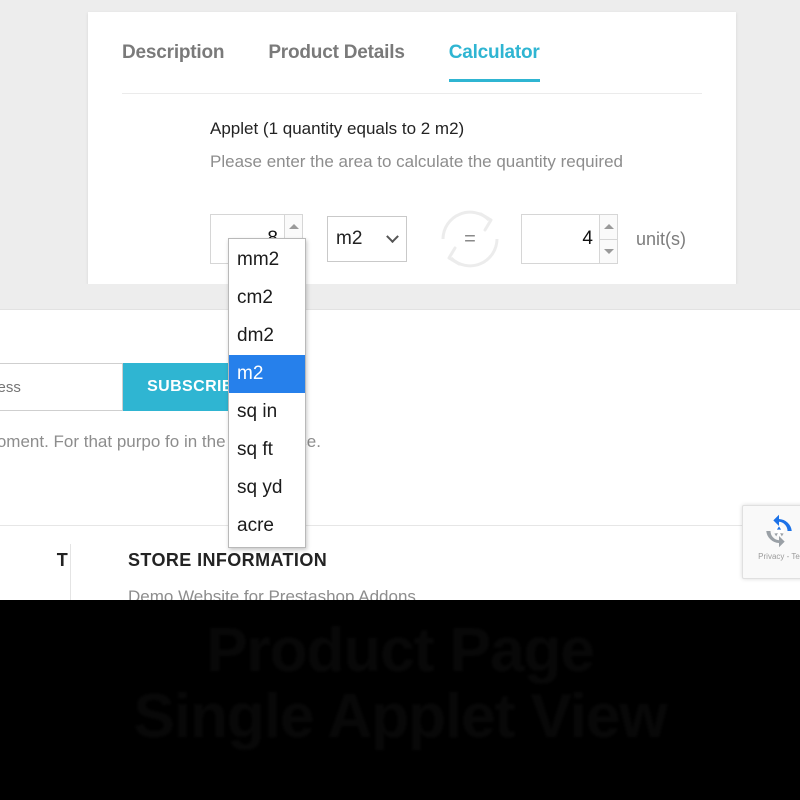 Image resolution: width=800 pixels, height=800 pixels. What do you see at coordinates (267, 336) in the screenshot?
I see `dropdown-option-dm2: dm2` at bounding box center [267, 336].